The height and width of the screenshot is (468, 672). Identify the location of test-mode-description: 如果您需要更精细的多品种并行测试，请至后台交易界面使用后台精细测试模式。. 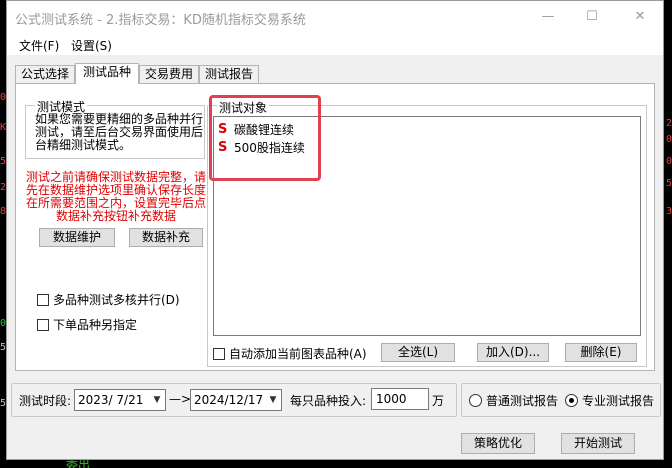
(119, 132).